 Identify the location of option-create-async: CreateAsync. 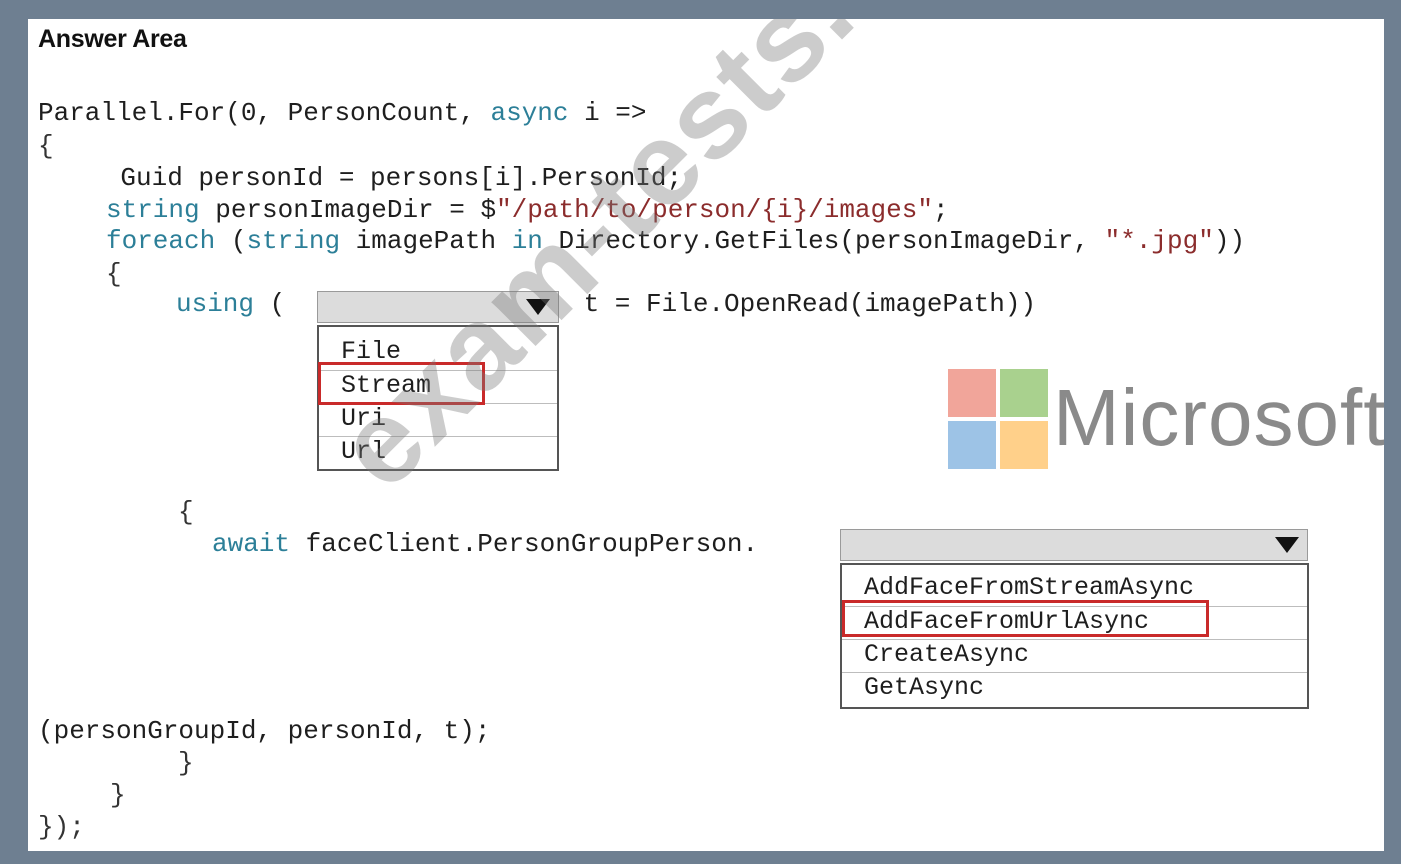
(1074, 655).